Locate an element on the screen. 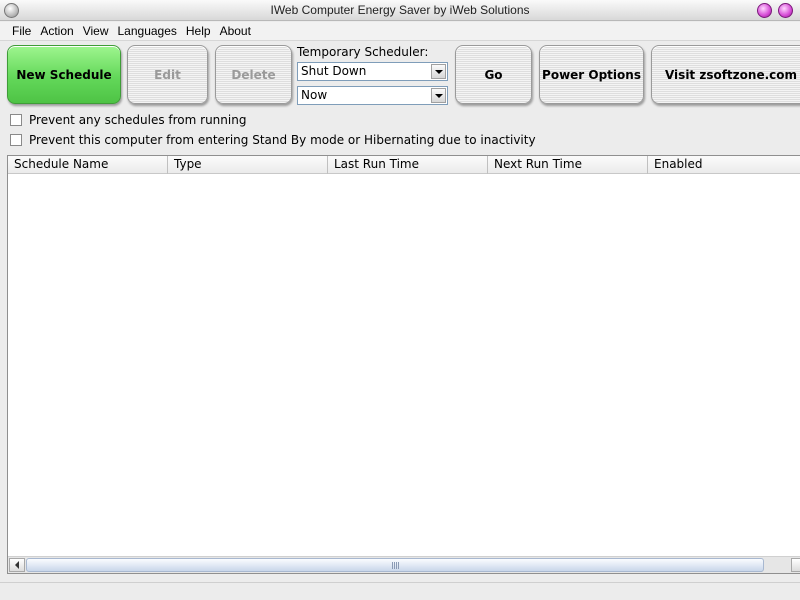 This screenshot has width=800, height=600. scroll-left-icon is located at coordinates (17, 565).